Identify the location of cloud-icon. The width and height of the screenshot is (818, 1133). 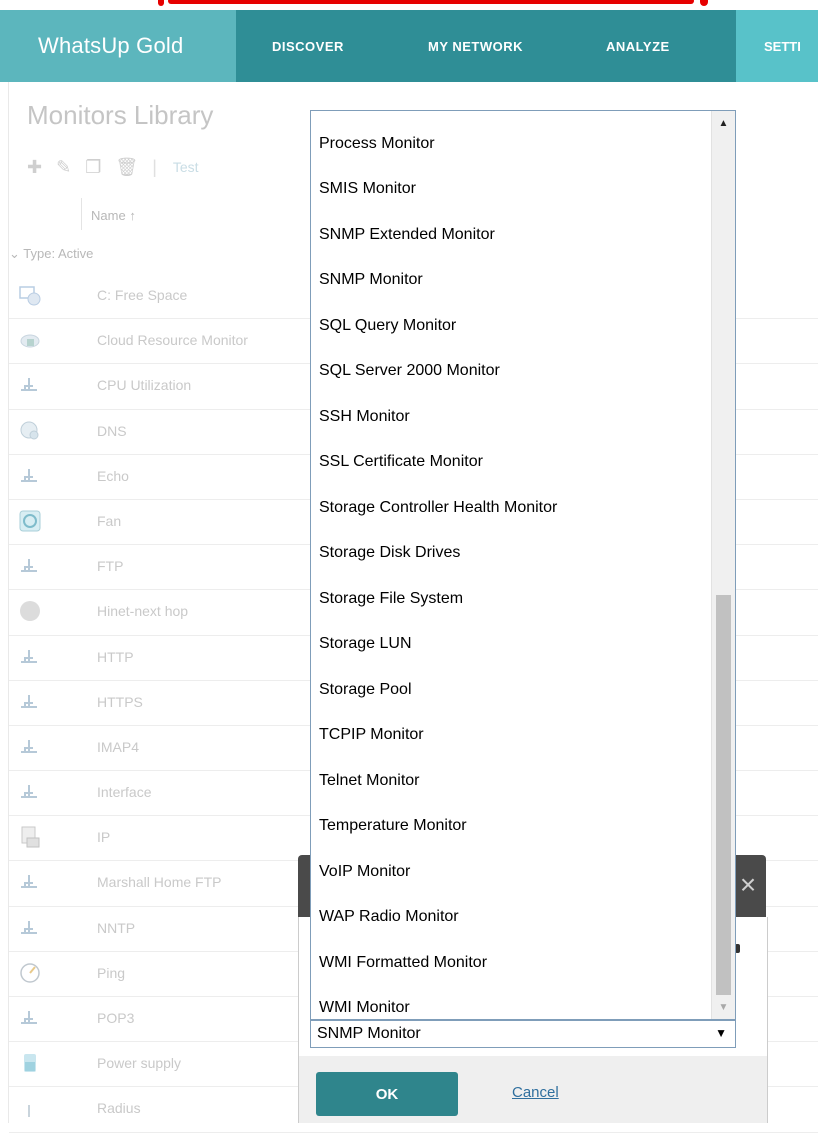
(30, 341).